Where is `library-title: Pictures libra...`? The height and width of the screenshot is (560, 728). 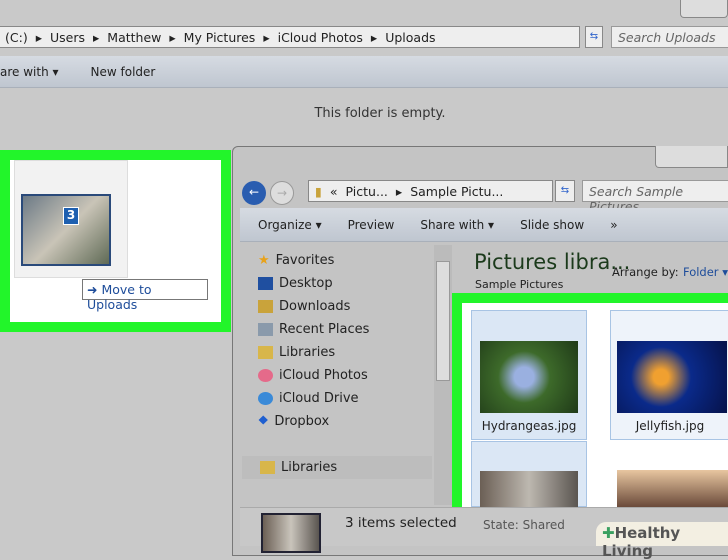 library-title: Pictures libra... is located at coordinates (552, 262).